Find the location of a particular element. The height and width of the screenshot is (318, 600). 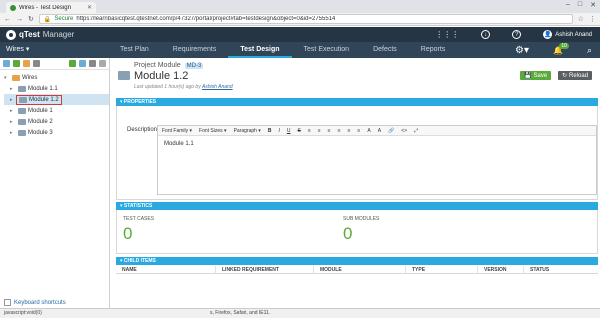

highlight-color-icon: A is located at coordinates (379, 131).